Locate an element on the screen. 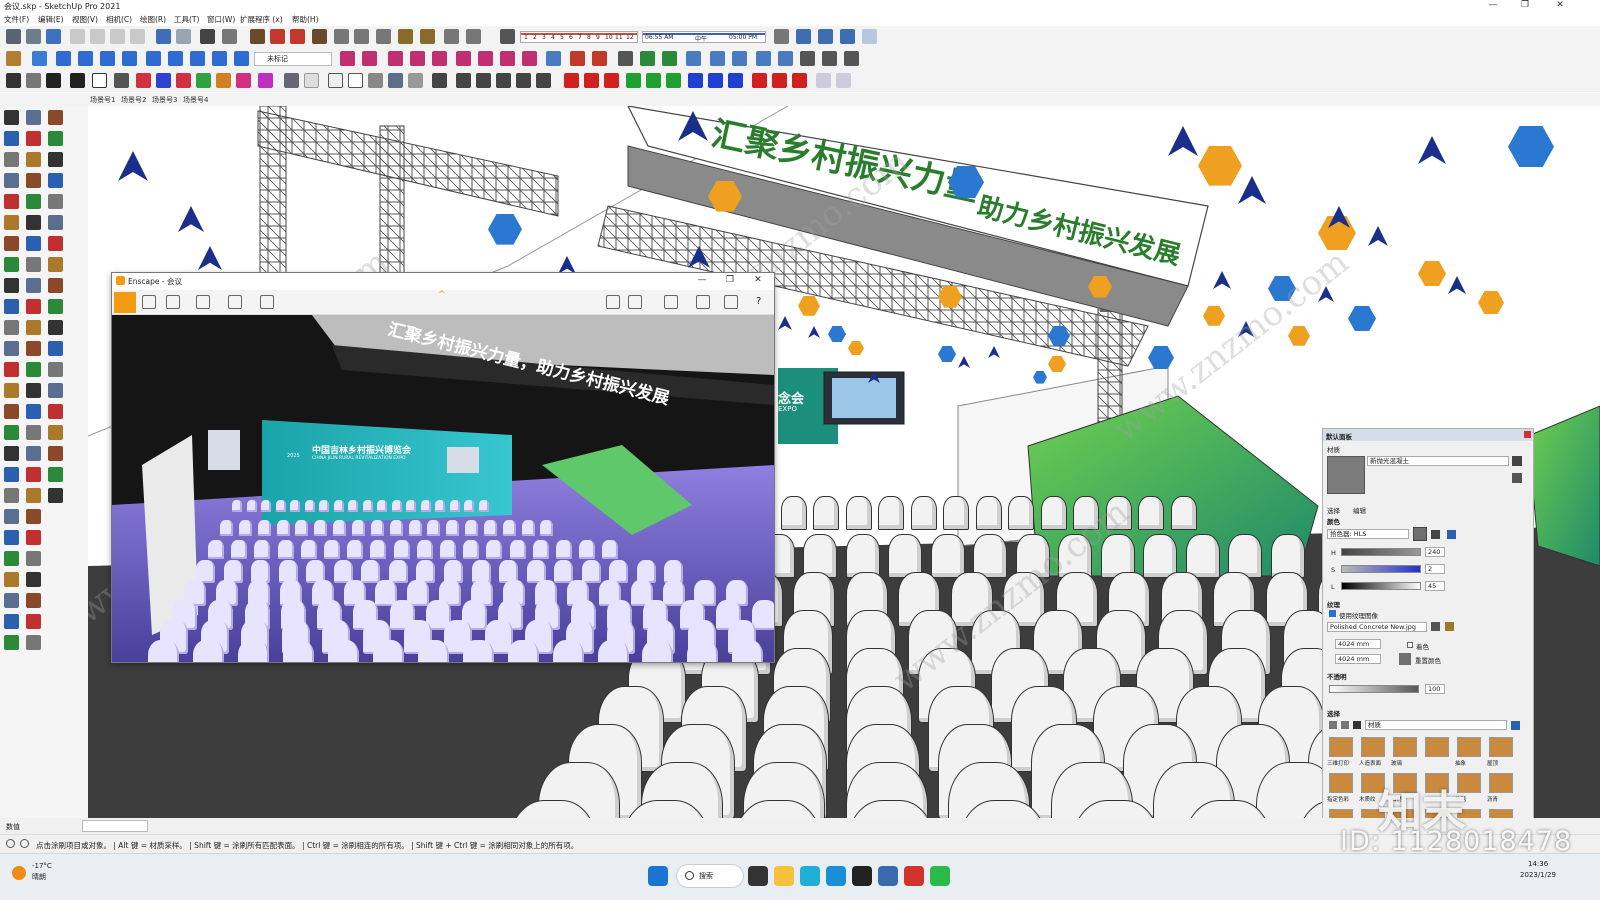 The height and width of the screenshot is (900, 1600). warehouse-icon is located at coordinates (219, 58).